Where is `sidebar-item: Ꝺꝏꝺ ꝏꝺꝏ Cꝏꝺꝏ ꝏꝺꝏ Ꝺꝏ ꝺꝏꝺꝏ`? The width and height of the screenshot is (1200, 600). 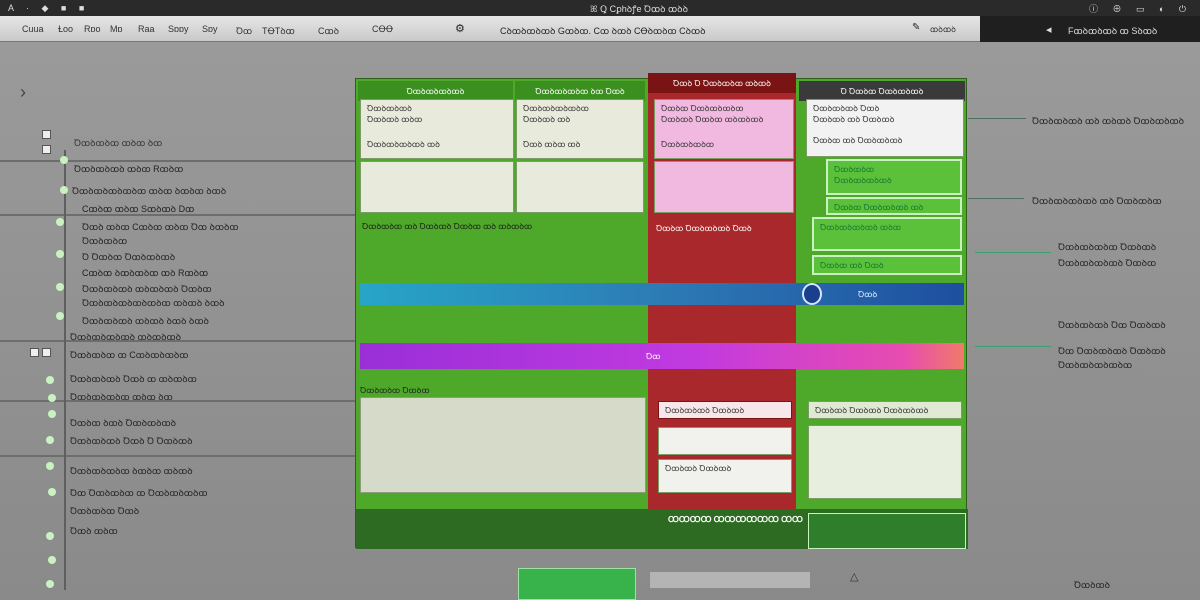 sidebar-item: Ꝺꝏꝺ ꝏꝺꝏ Cꝏꝺꝏ ꝏꝺꝏ Ꝺꝏ ꝺꝏꝺꝏ is located at coordinates (160, 226).